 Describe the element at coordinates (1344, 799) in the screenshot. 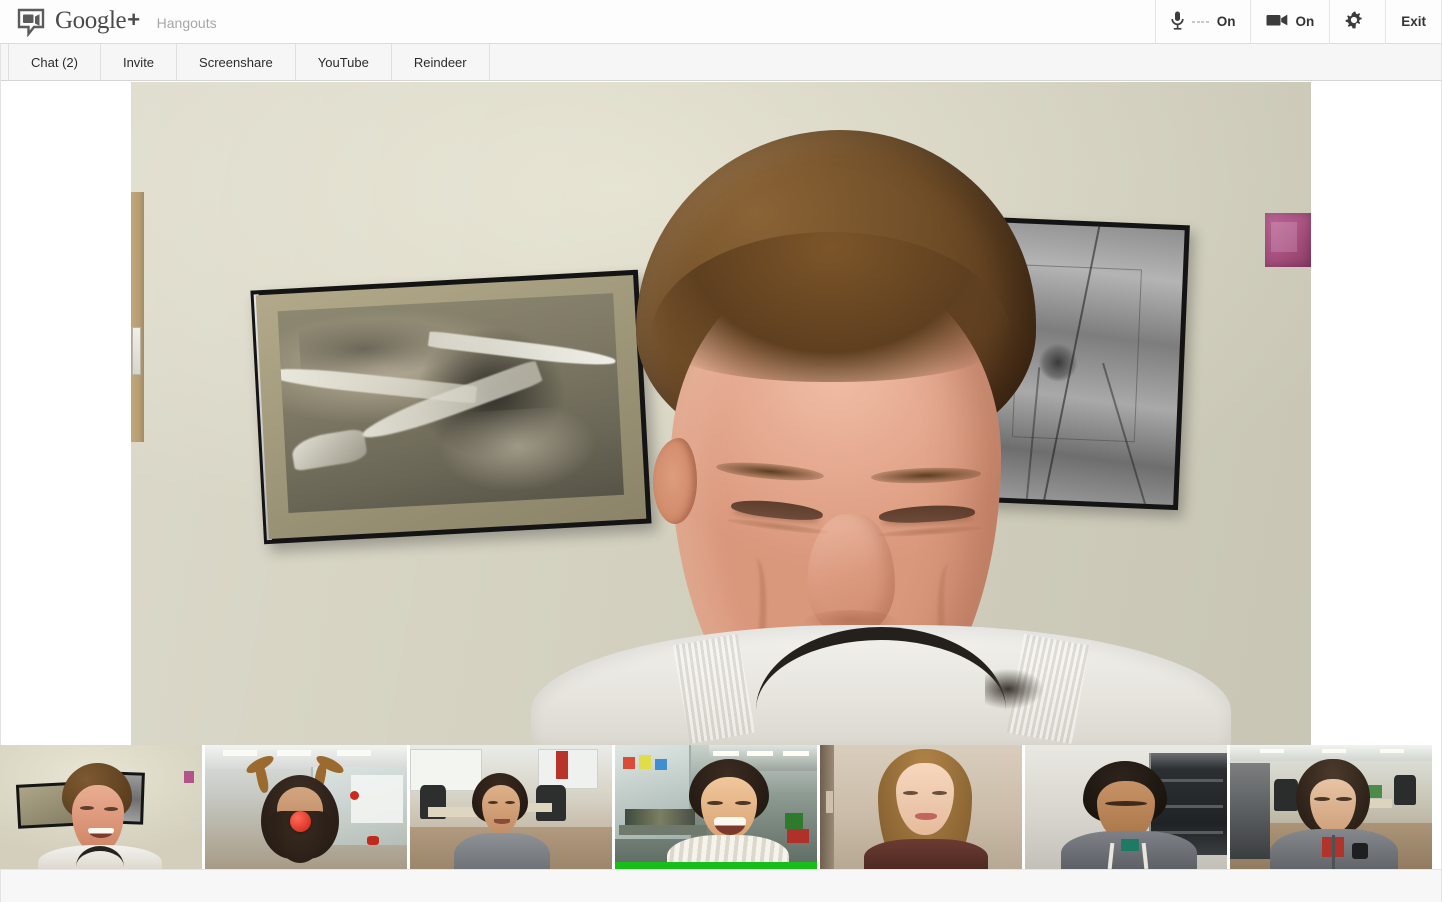

I see `thumb7-eyebrow-right` at that location.